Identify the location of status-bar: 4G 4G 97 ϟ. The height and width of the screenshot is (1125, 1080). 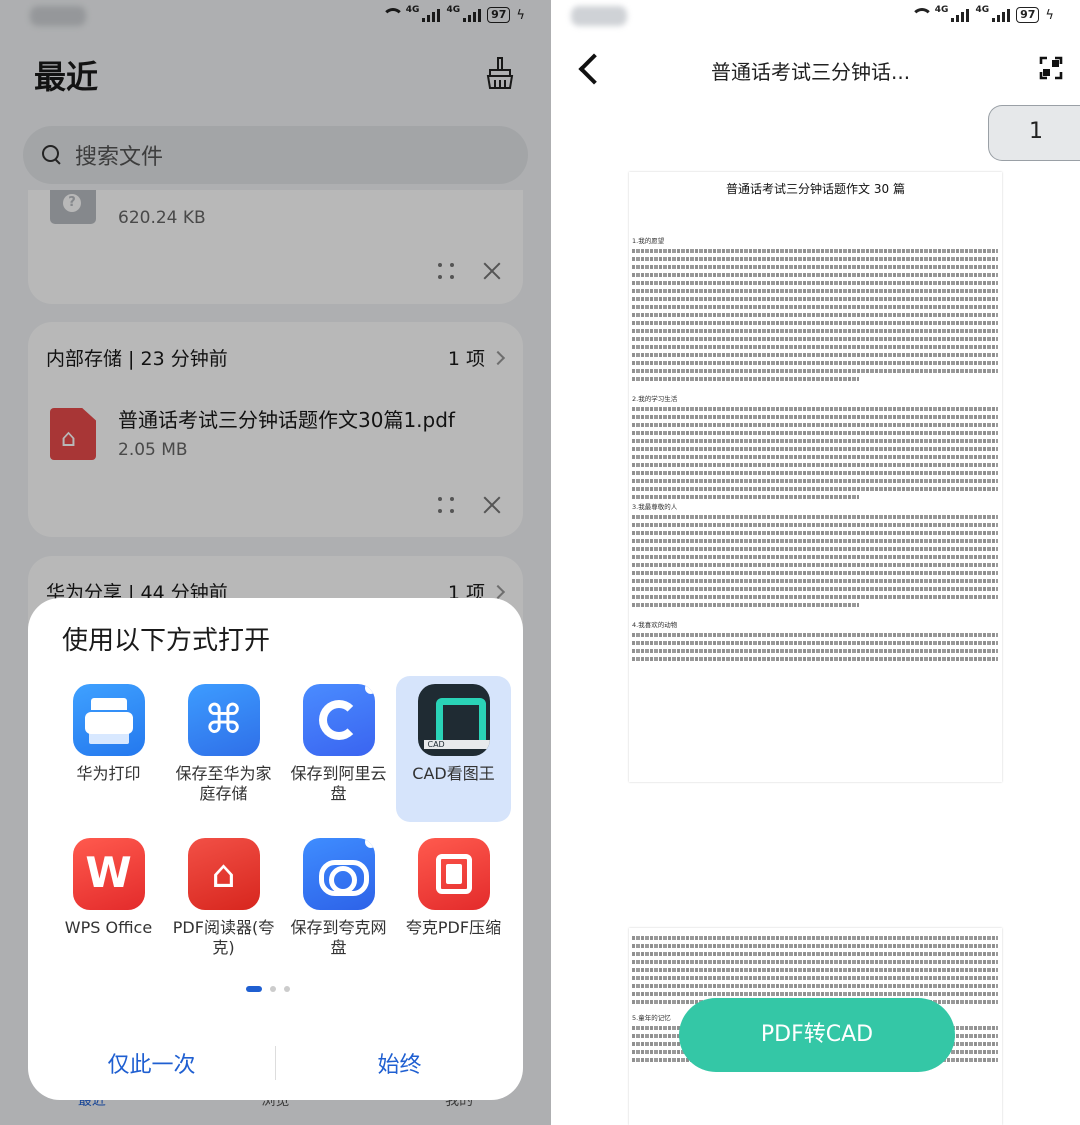
(815, 17).